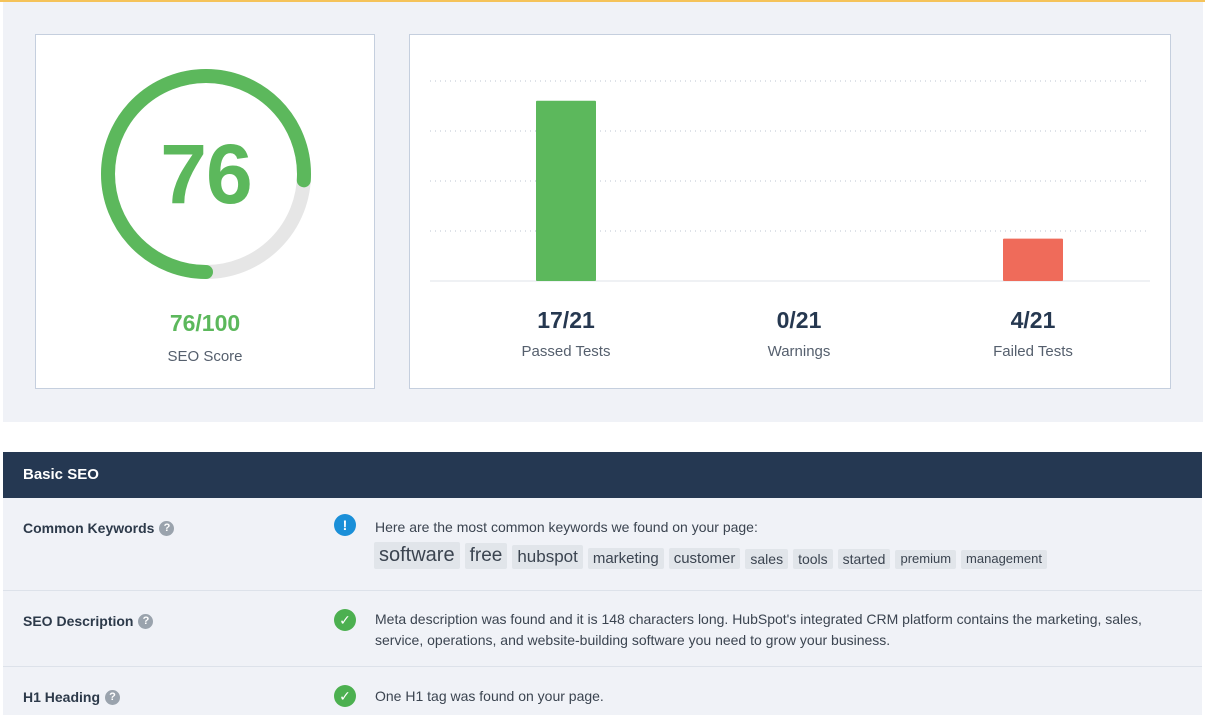 The width and height of the screenshot is (1205, 715). I want to click on row-label-seo-description: SEO Description ?, so click(88, 621).